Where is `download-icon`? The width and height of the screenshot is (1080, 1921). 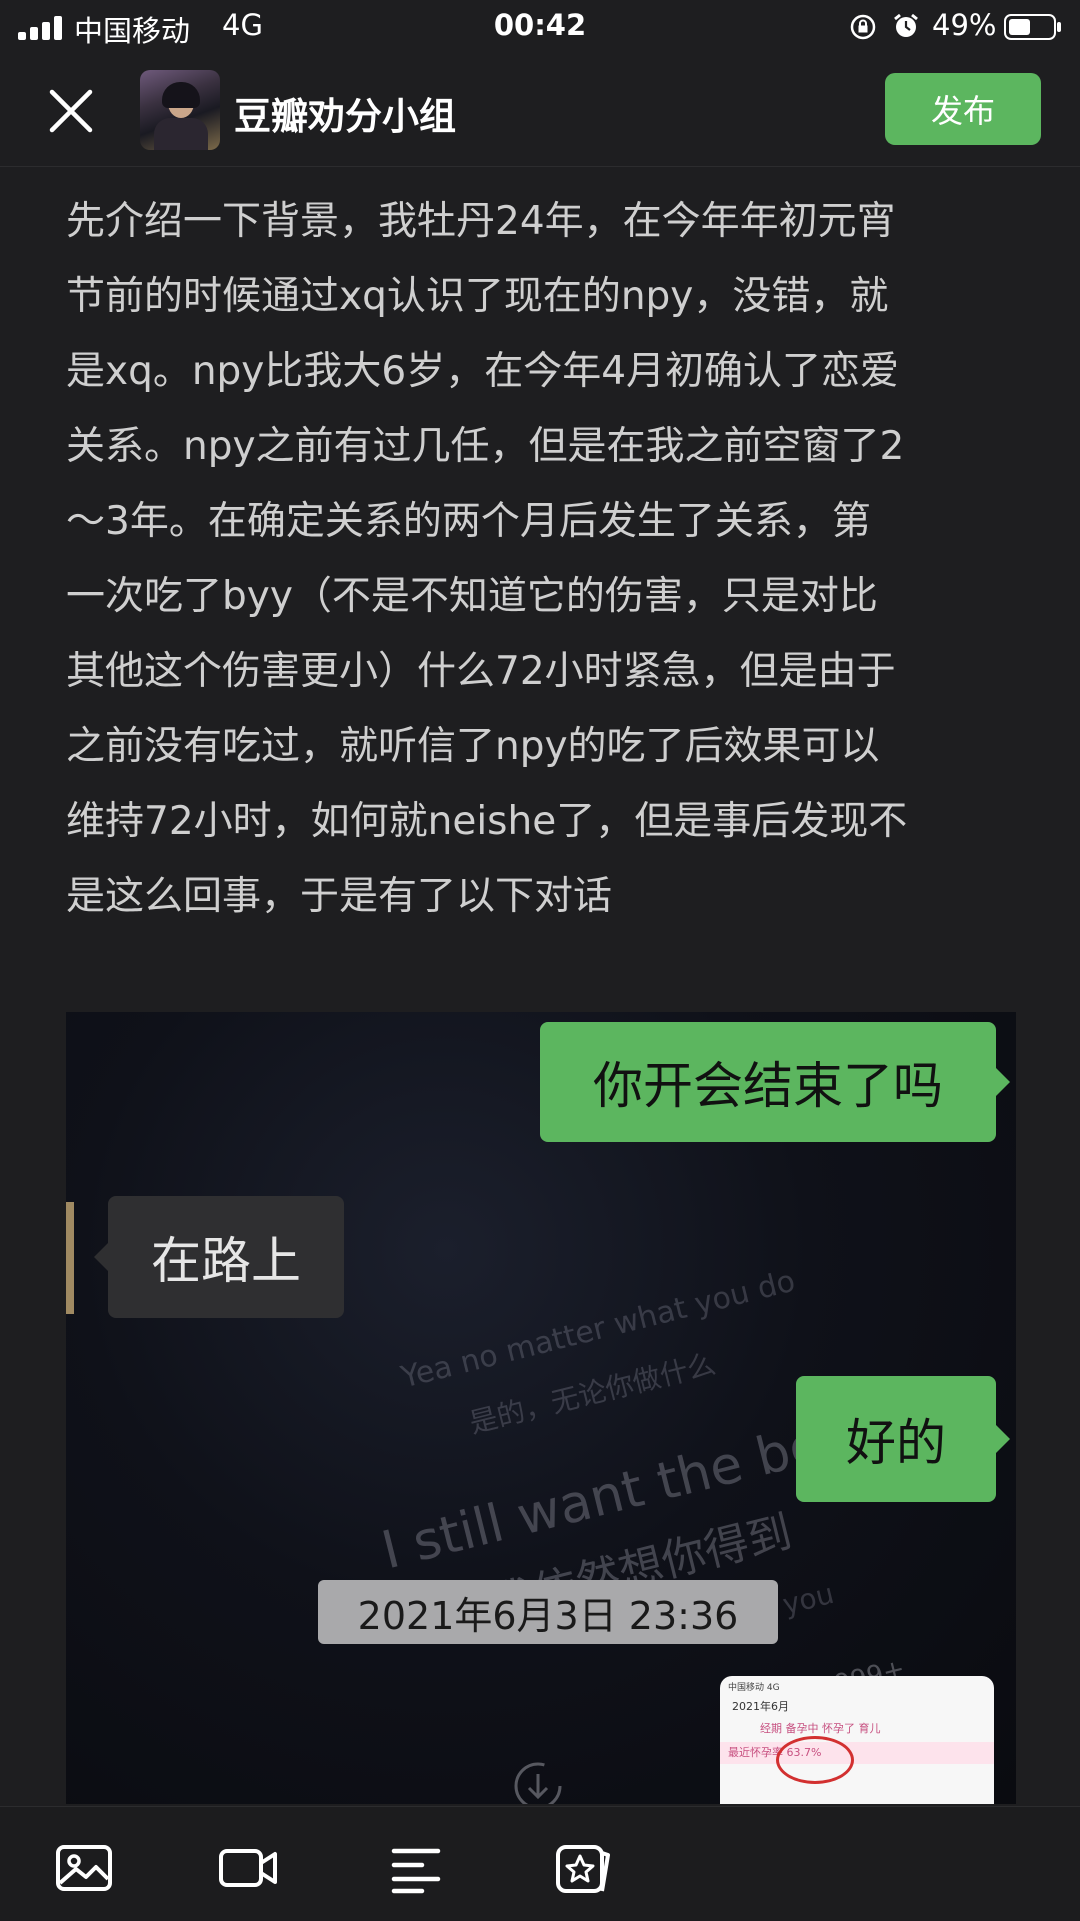
download-icon is located at coordinates (538, 1783).